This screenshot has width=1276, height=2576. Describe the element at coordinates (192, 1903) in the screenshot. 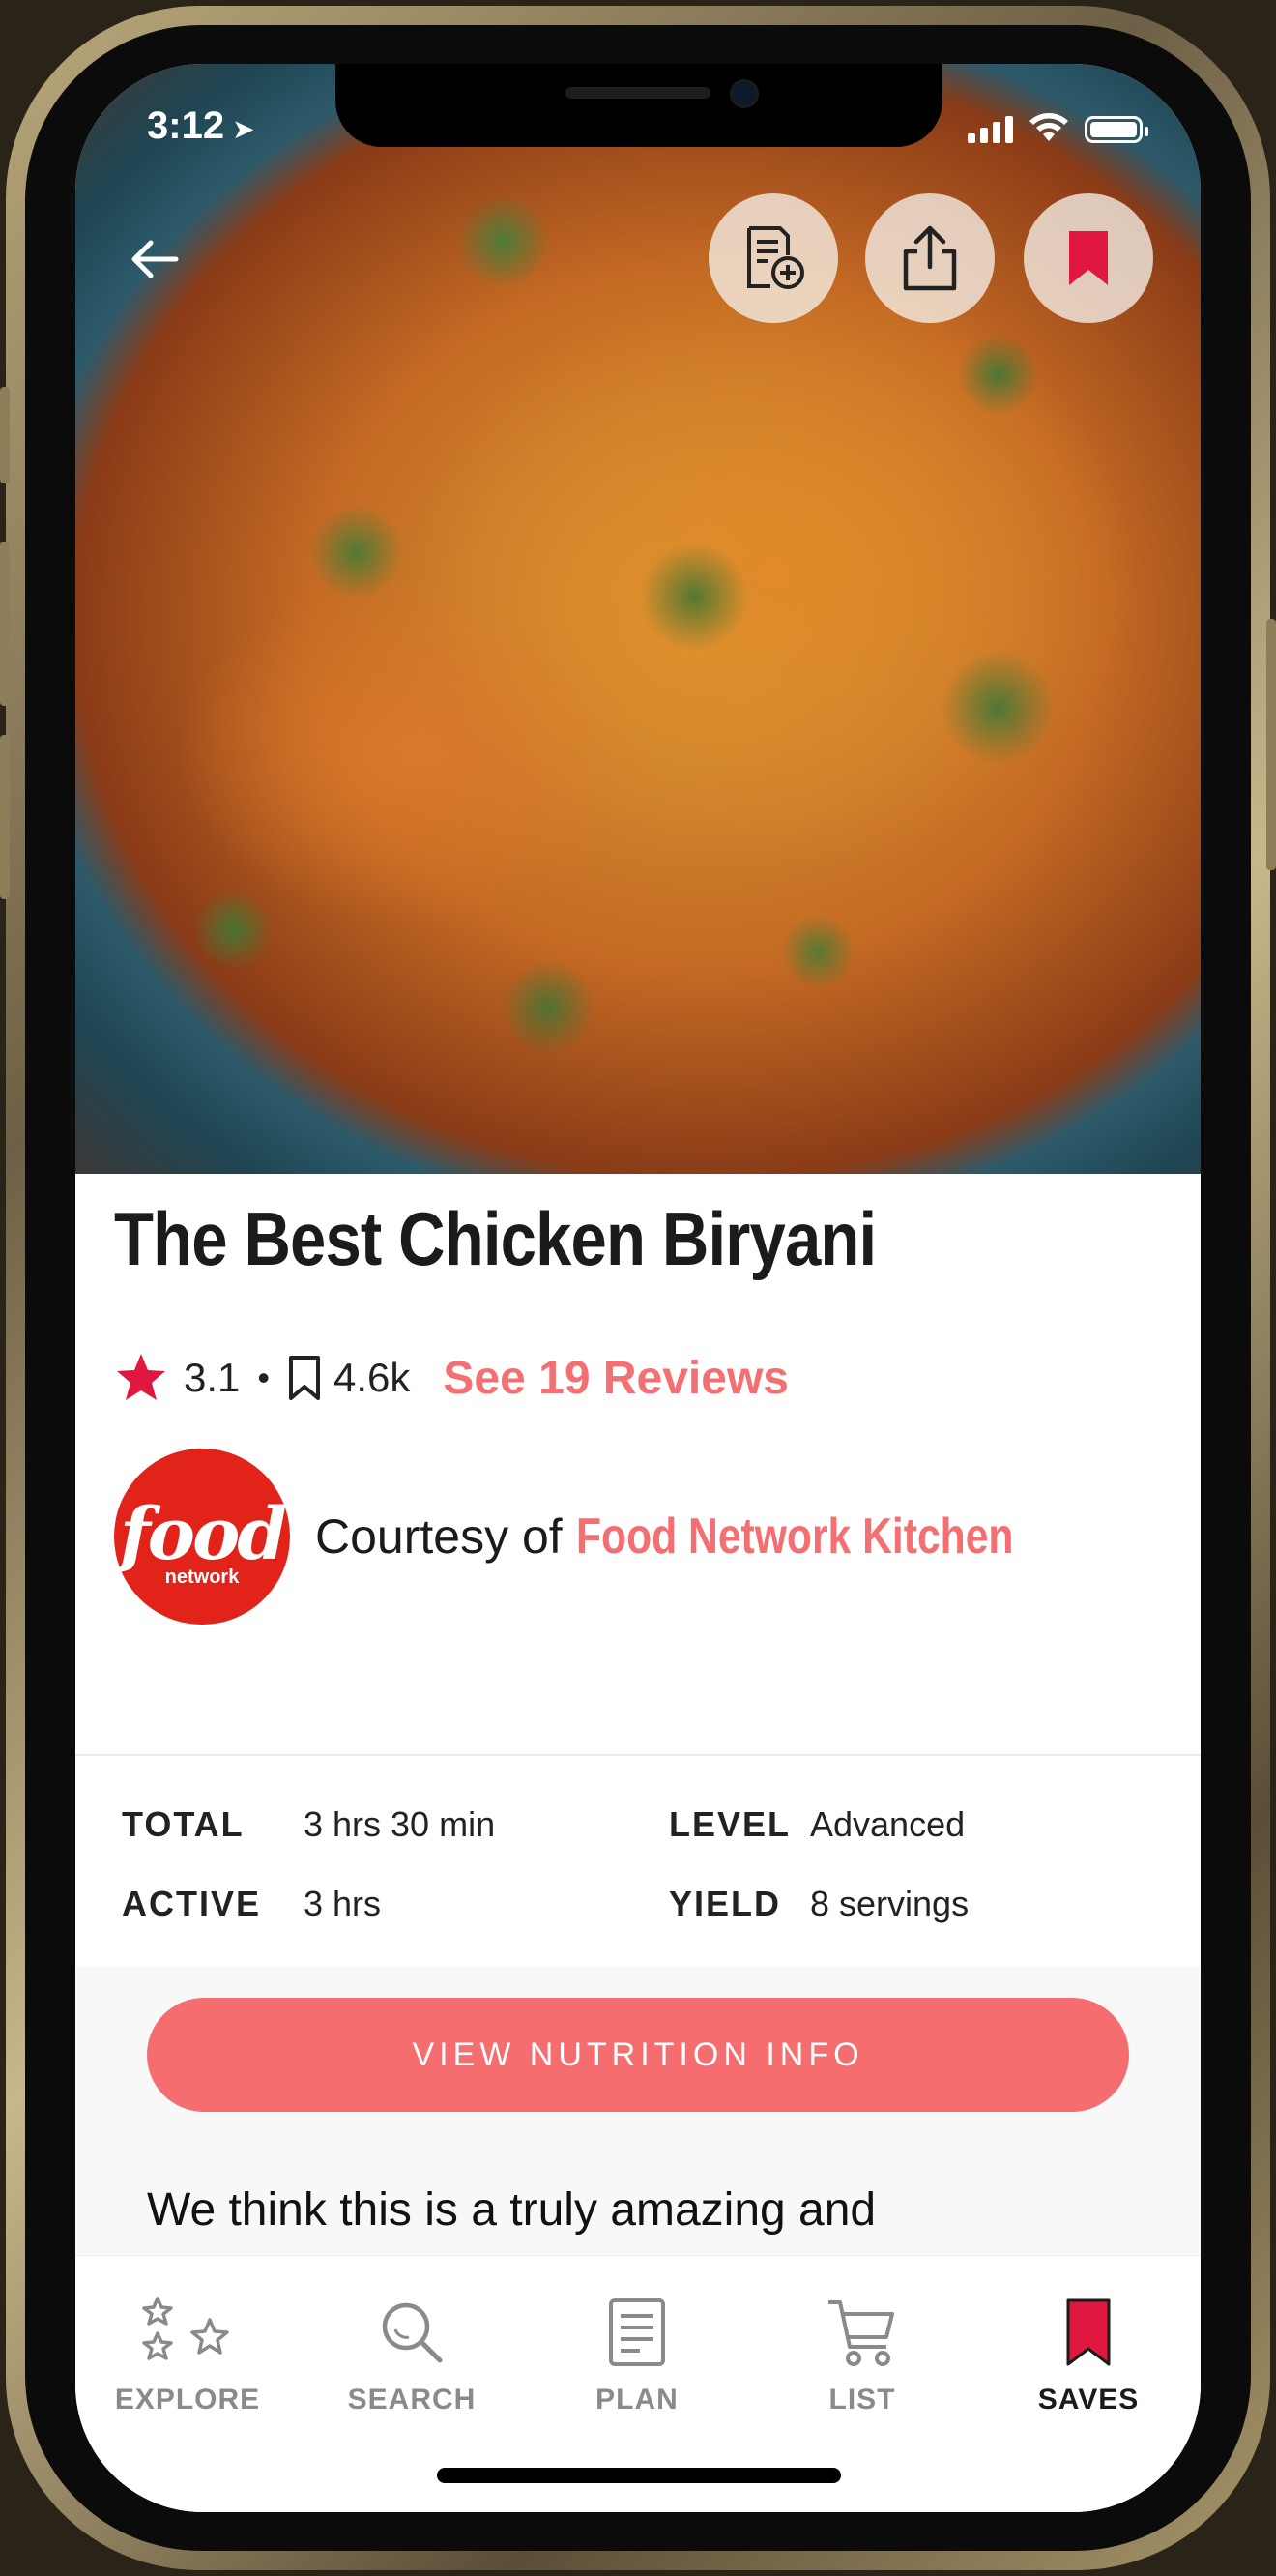

I see `active-label: ACTIVE` at that location.